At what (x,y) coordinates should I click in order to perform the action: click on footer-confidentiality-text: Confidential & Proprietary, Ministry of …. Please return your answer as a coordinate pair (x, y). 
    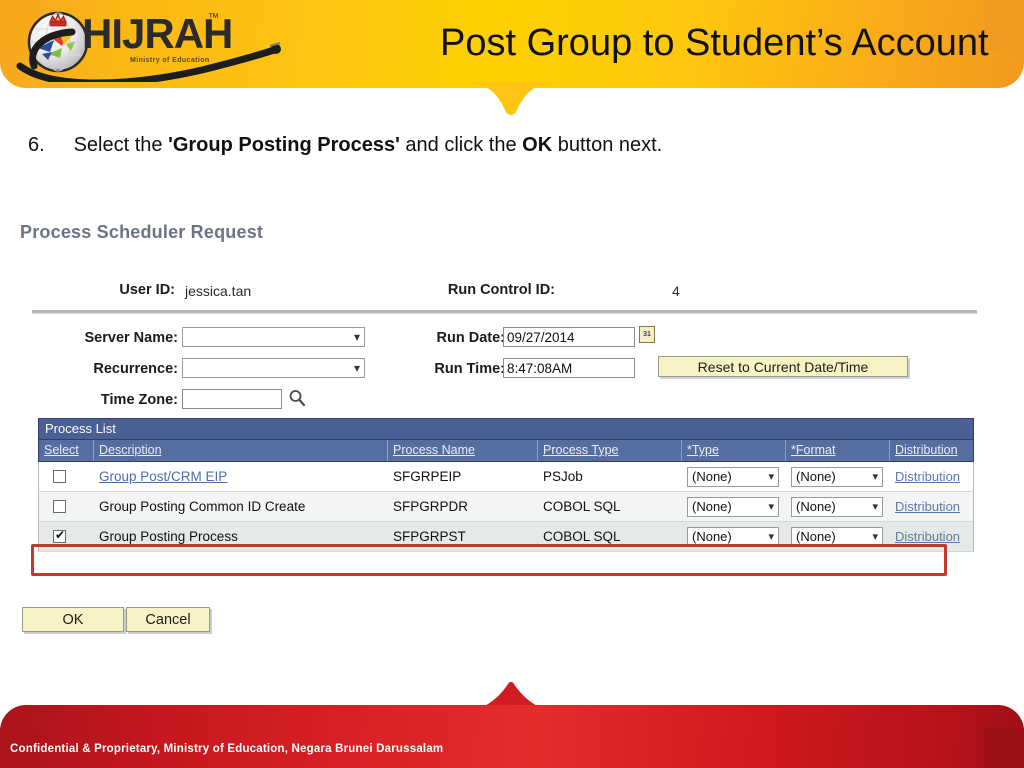
    Looking at the image, I should click on (227, 749).